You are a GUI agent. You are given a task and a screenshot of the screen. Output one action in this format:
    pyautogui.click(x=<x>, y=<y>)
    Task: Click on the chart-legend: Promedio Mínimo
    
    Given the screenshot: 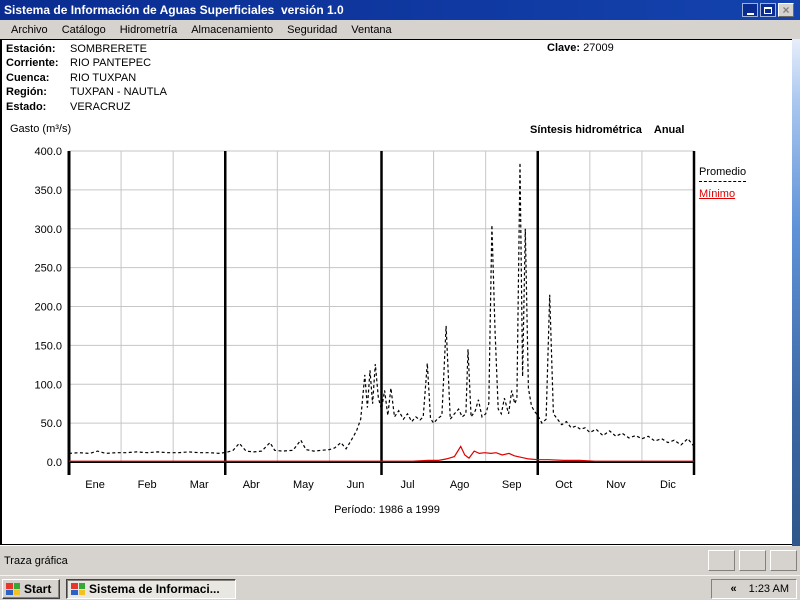 What is the action you would take?
    pyautogui.click(x=723, y=183)
    